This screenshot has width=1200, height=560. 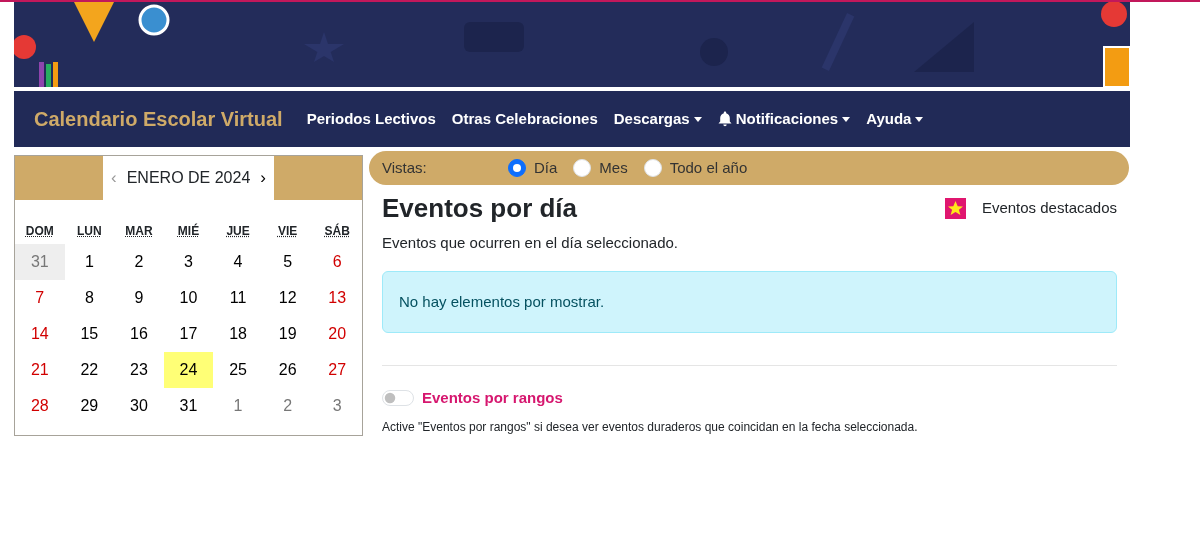 I want to click on nav-link: Descargas, so click(x=657, y=119).